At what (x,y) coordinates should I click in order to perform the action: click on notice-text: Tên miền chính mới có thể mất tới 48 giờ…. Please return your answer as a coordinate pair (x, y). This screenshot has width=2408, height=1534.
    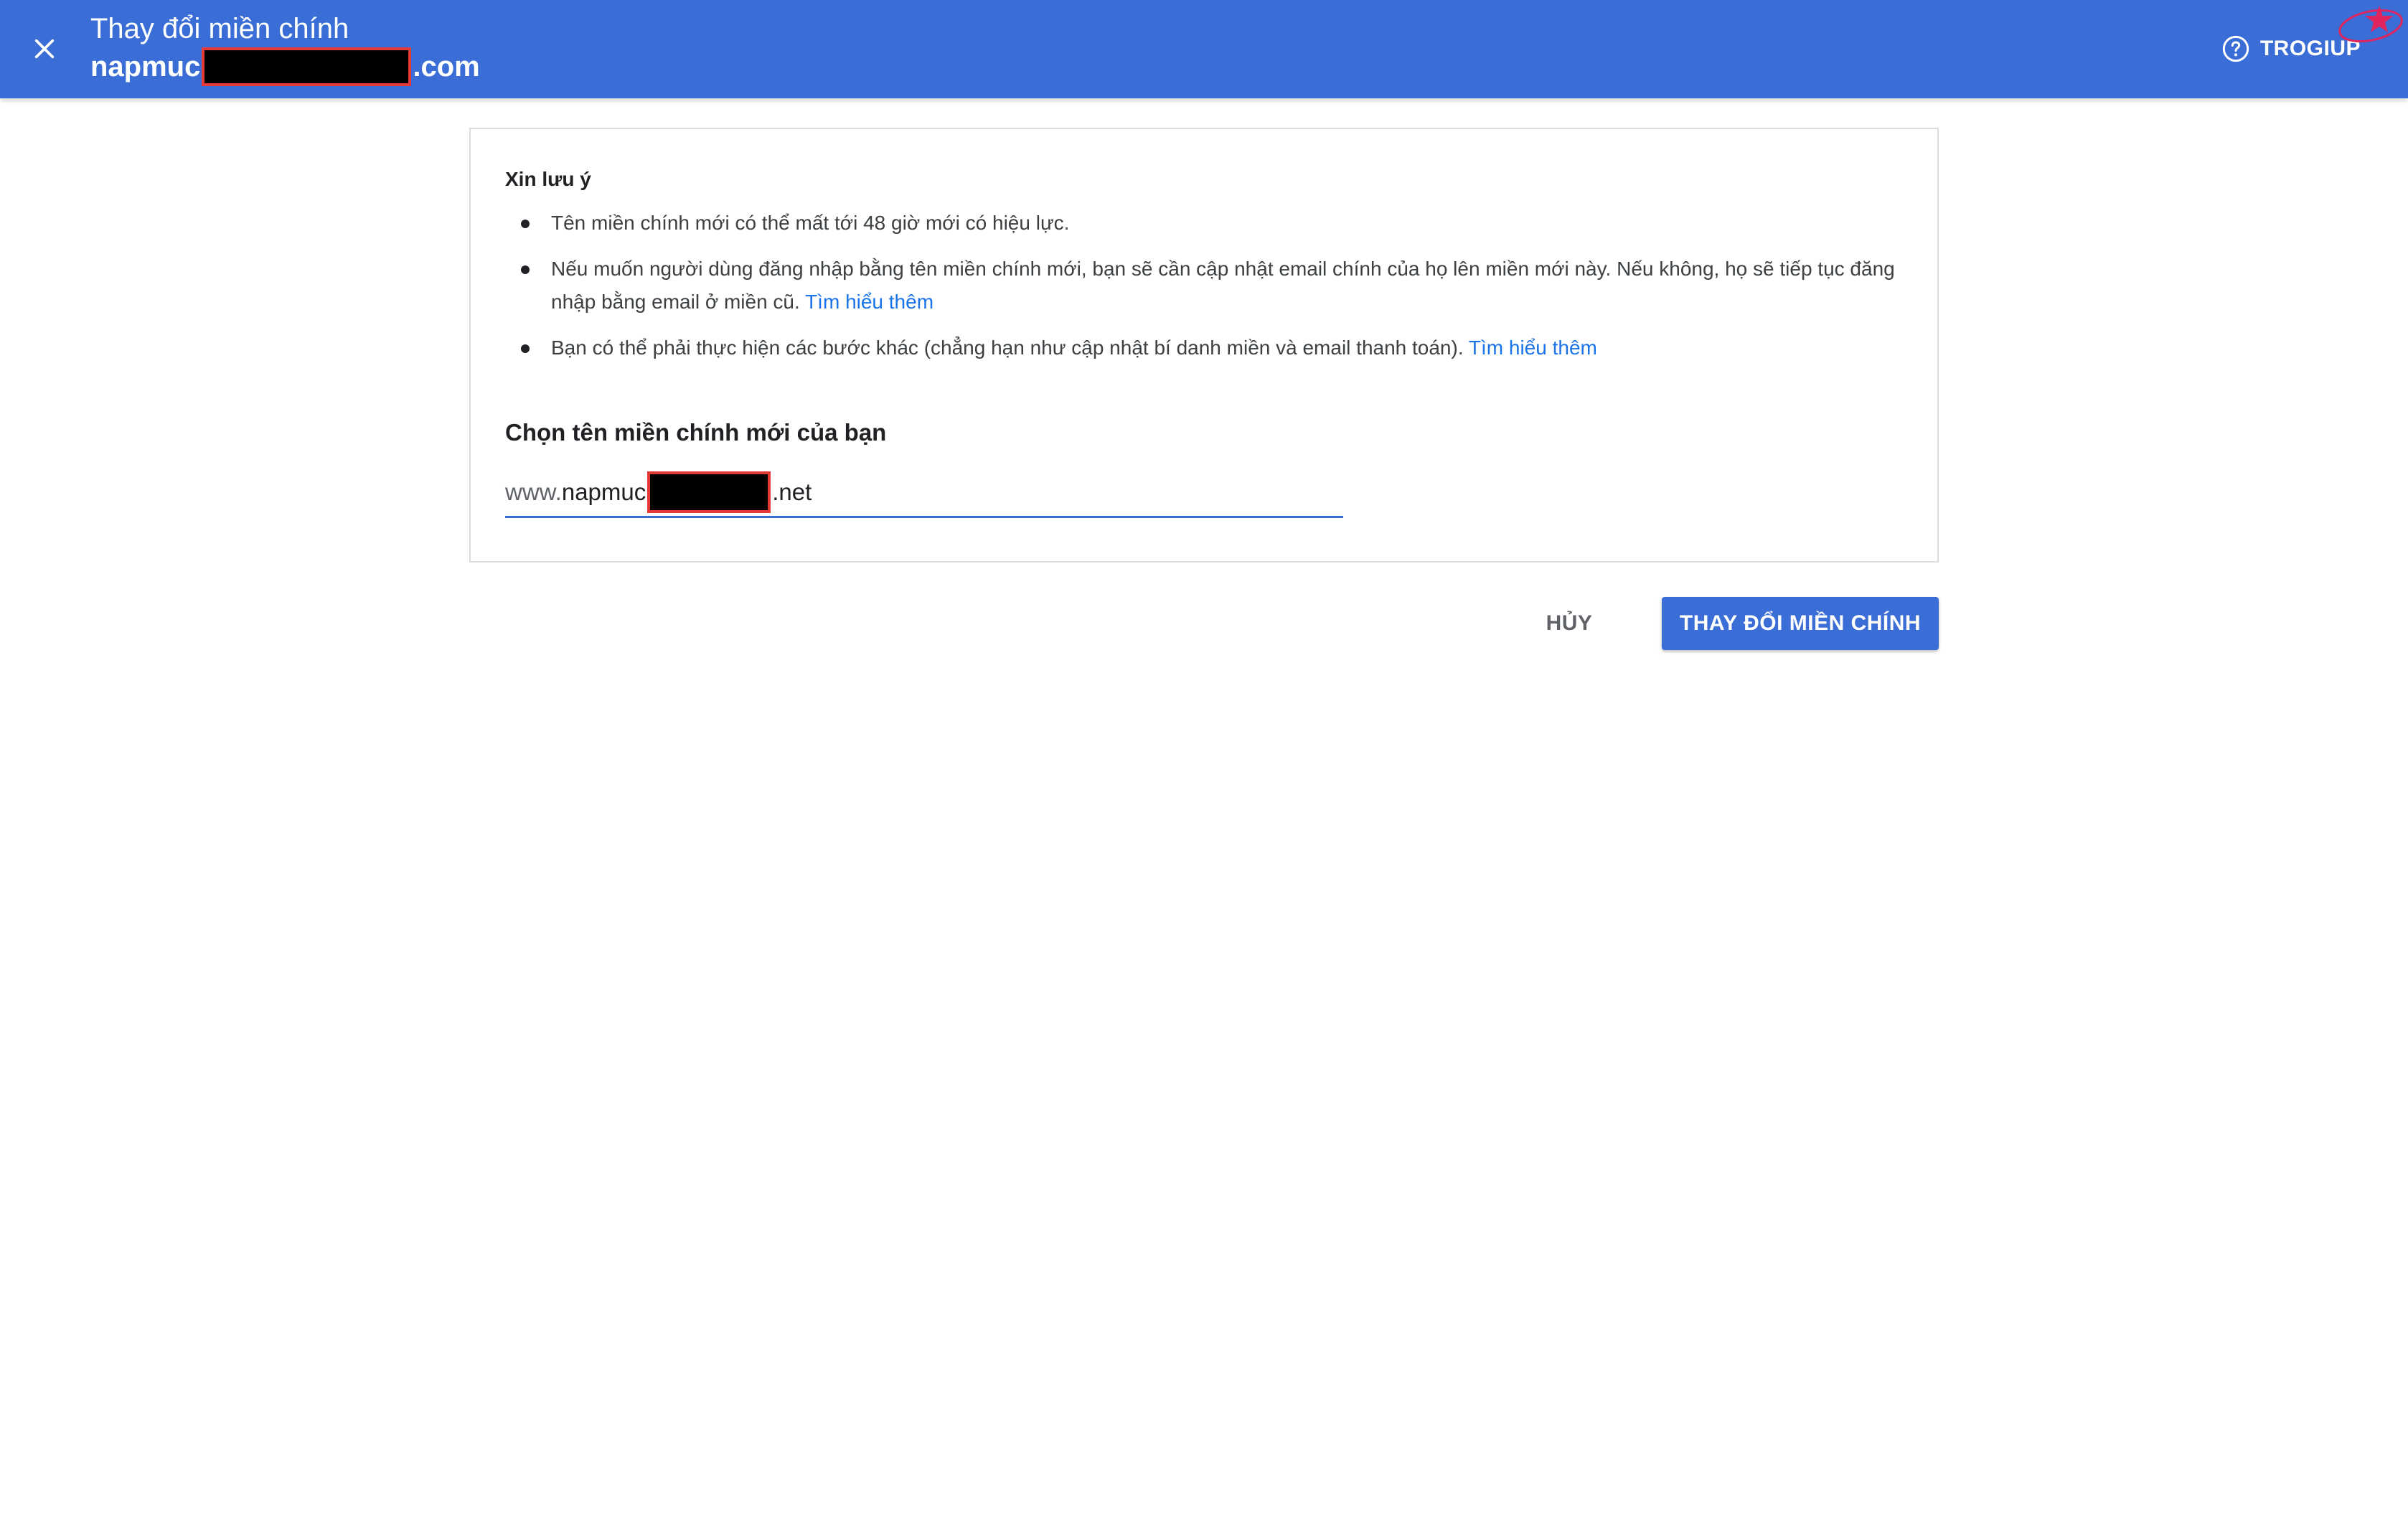
    Looking at the image, I should click on (810, 223).